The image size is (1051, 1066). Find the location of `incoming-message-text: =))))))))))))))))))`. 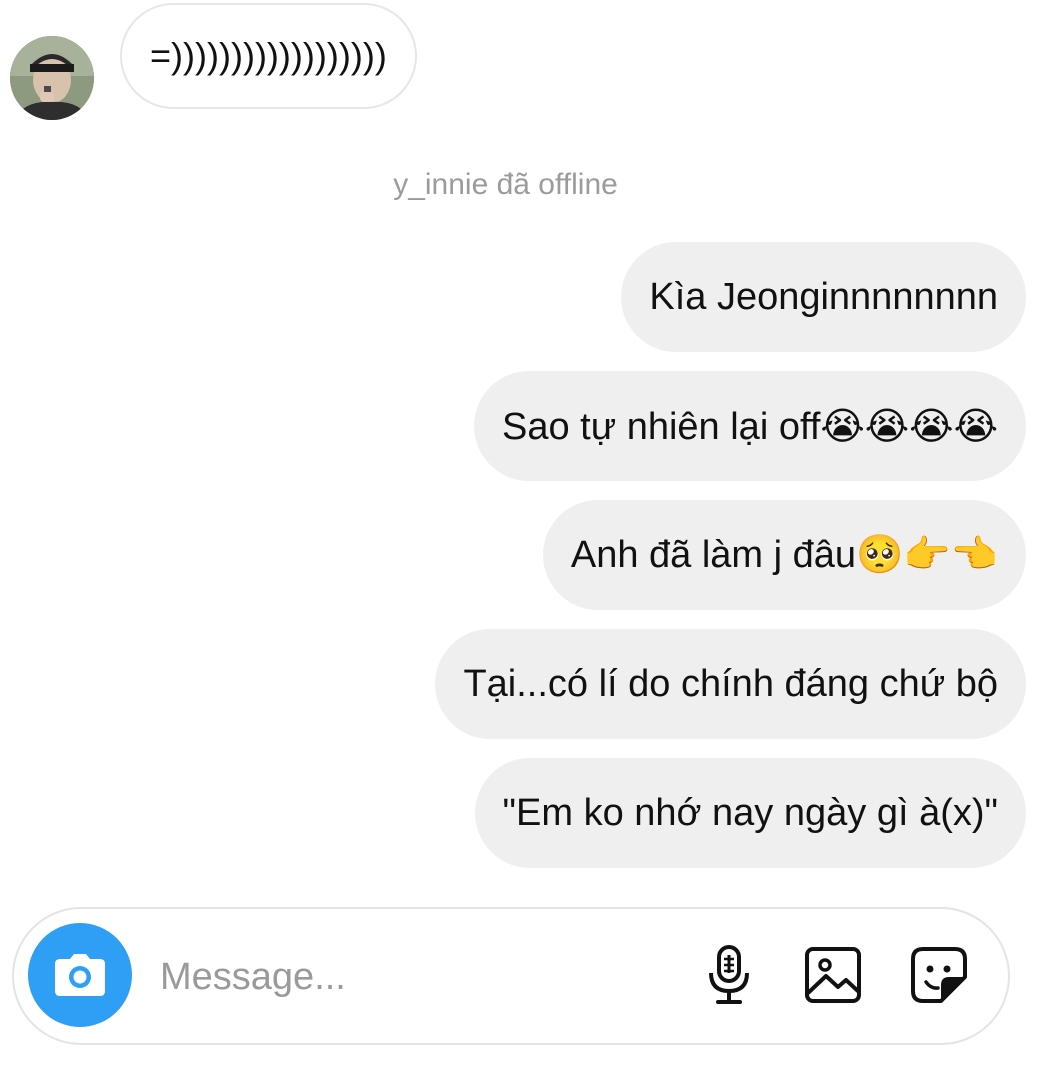

incoming-message-text: =)))))))))))))))))) is located at coordinates (268, 55).